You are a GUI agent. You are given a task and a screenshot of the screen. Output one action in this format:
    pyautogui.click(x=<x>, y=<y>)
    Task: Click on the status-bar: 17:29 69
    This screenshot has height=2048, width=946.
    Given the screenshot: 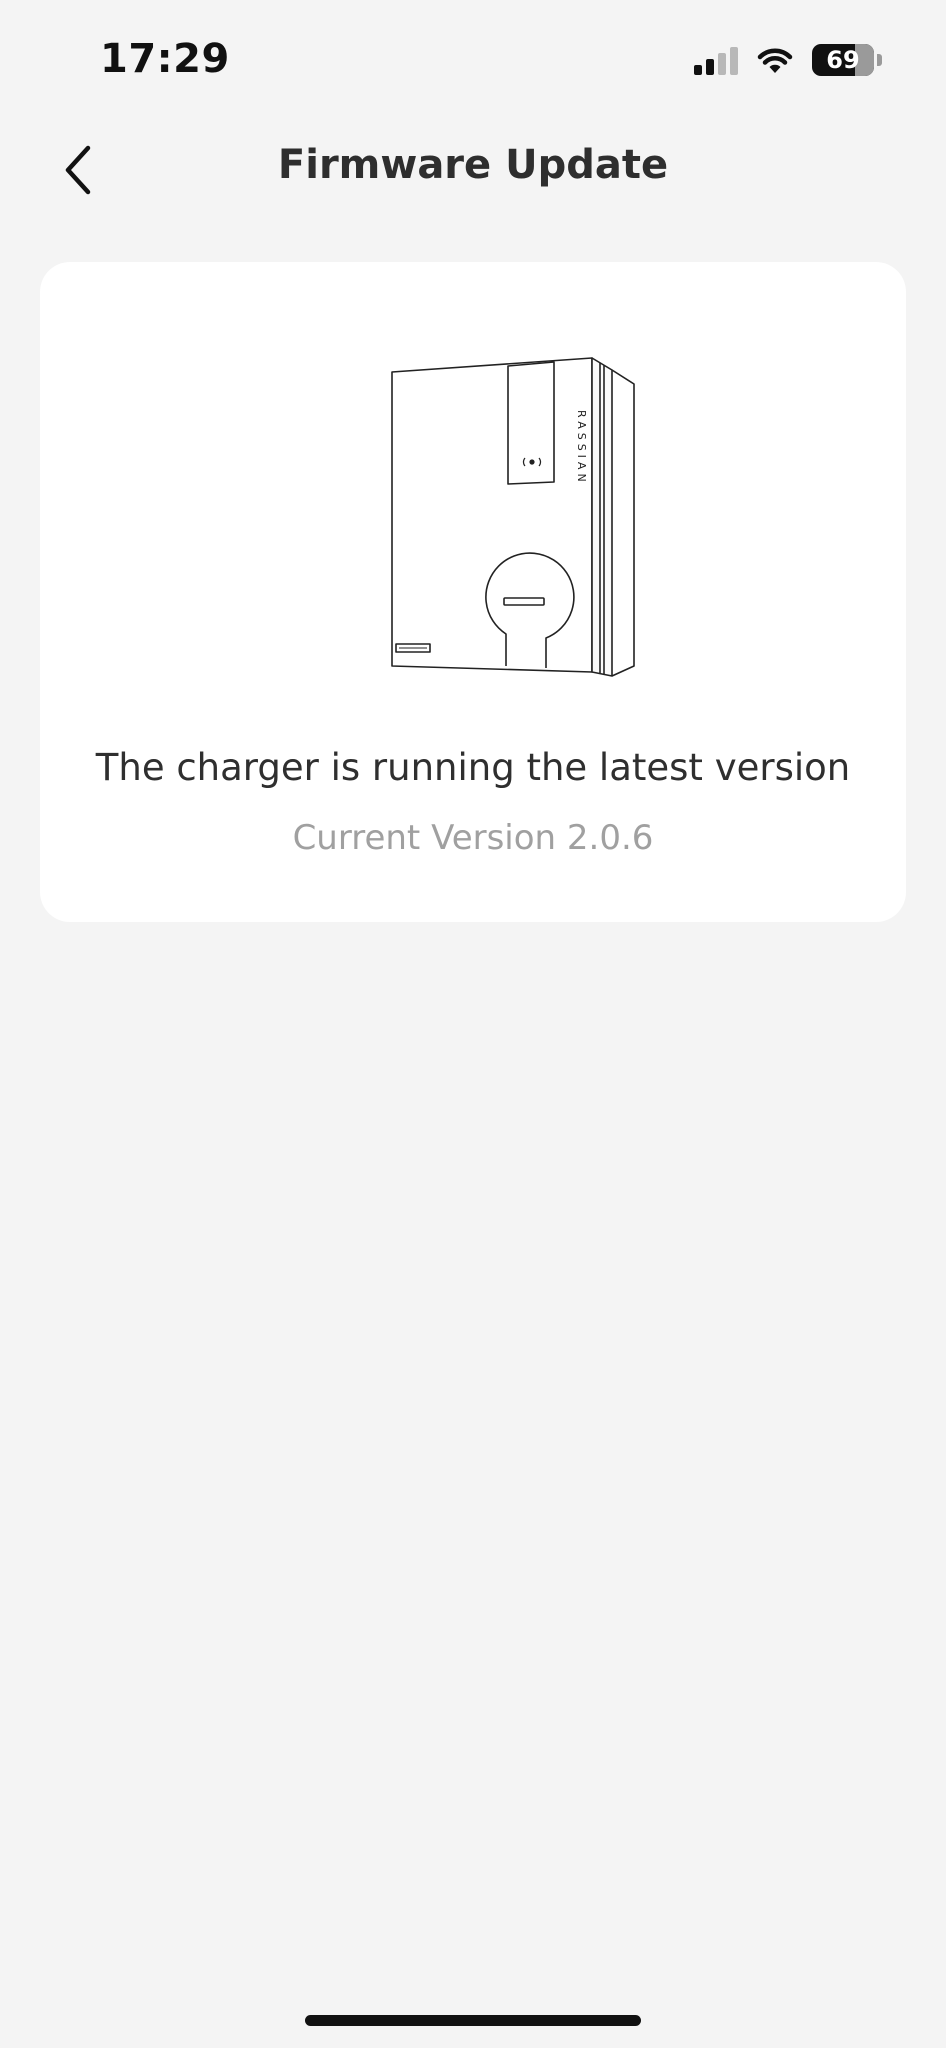 What is the action you would take?
    pyautogui.click(x=473, y=60)
    